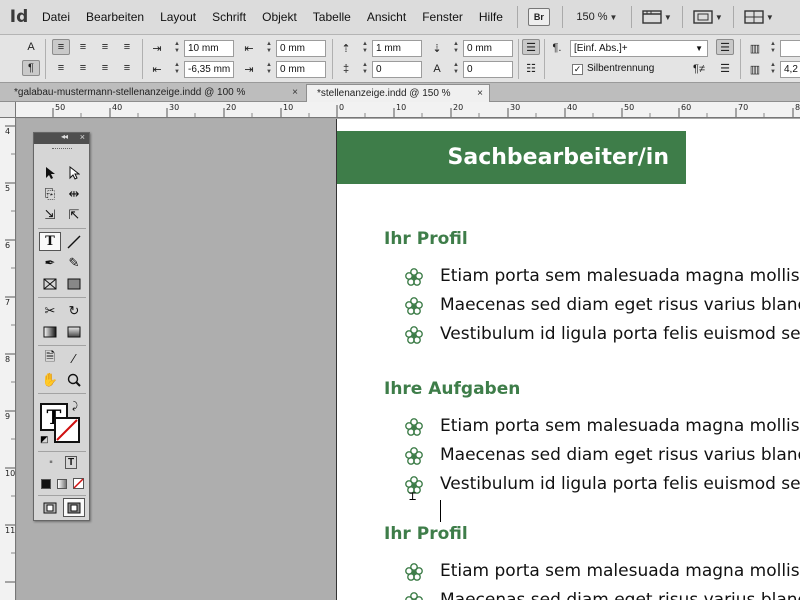 The width and height of the screenshot is (800, 600). What do you see at coordinates (51, 462) in the screenshot?
I see `formatting-container-button: ▪` at bounding box center [51, 462].